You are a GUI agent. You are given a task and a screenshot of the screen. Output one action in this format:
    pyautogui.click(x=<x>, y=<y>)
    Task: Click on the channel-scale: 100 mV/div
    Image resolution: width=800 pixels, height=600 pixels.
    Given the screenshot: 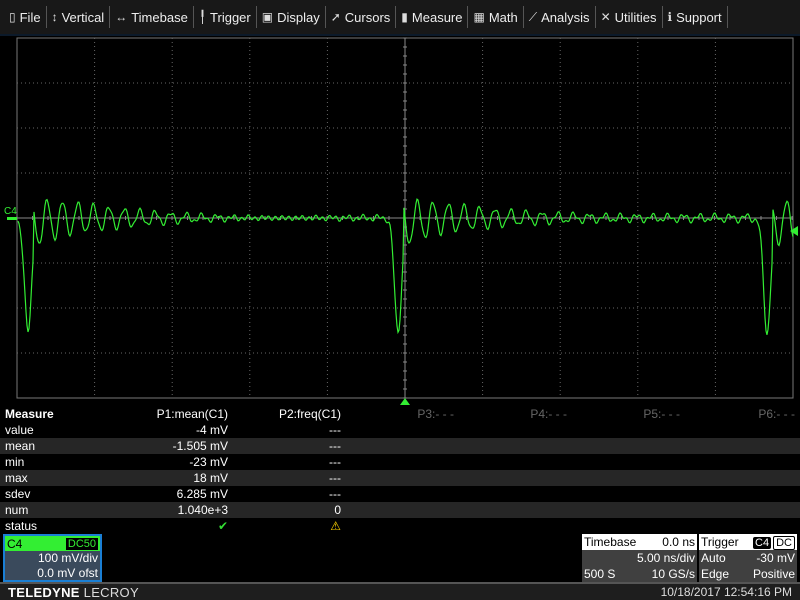 What is the action you would take?
    pyautogui.click(x=67, y=558)
    